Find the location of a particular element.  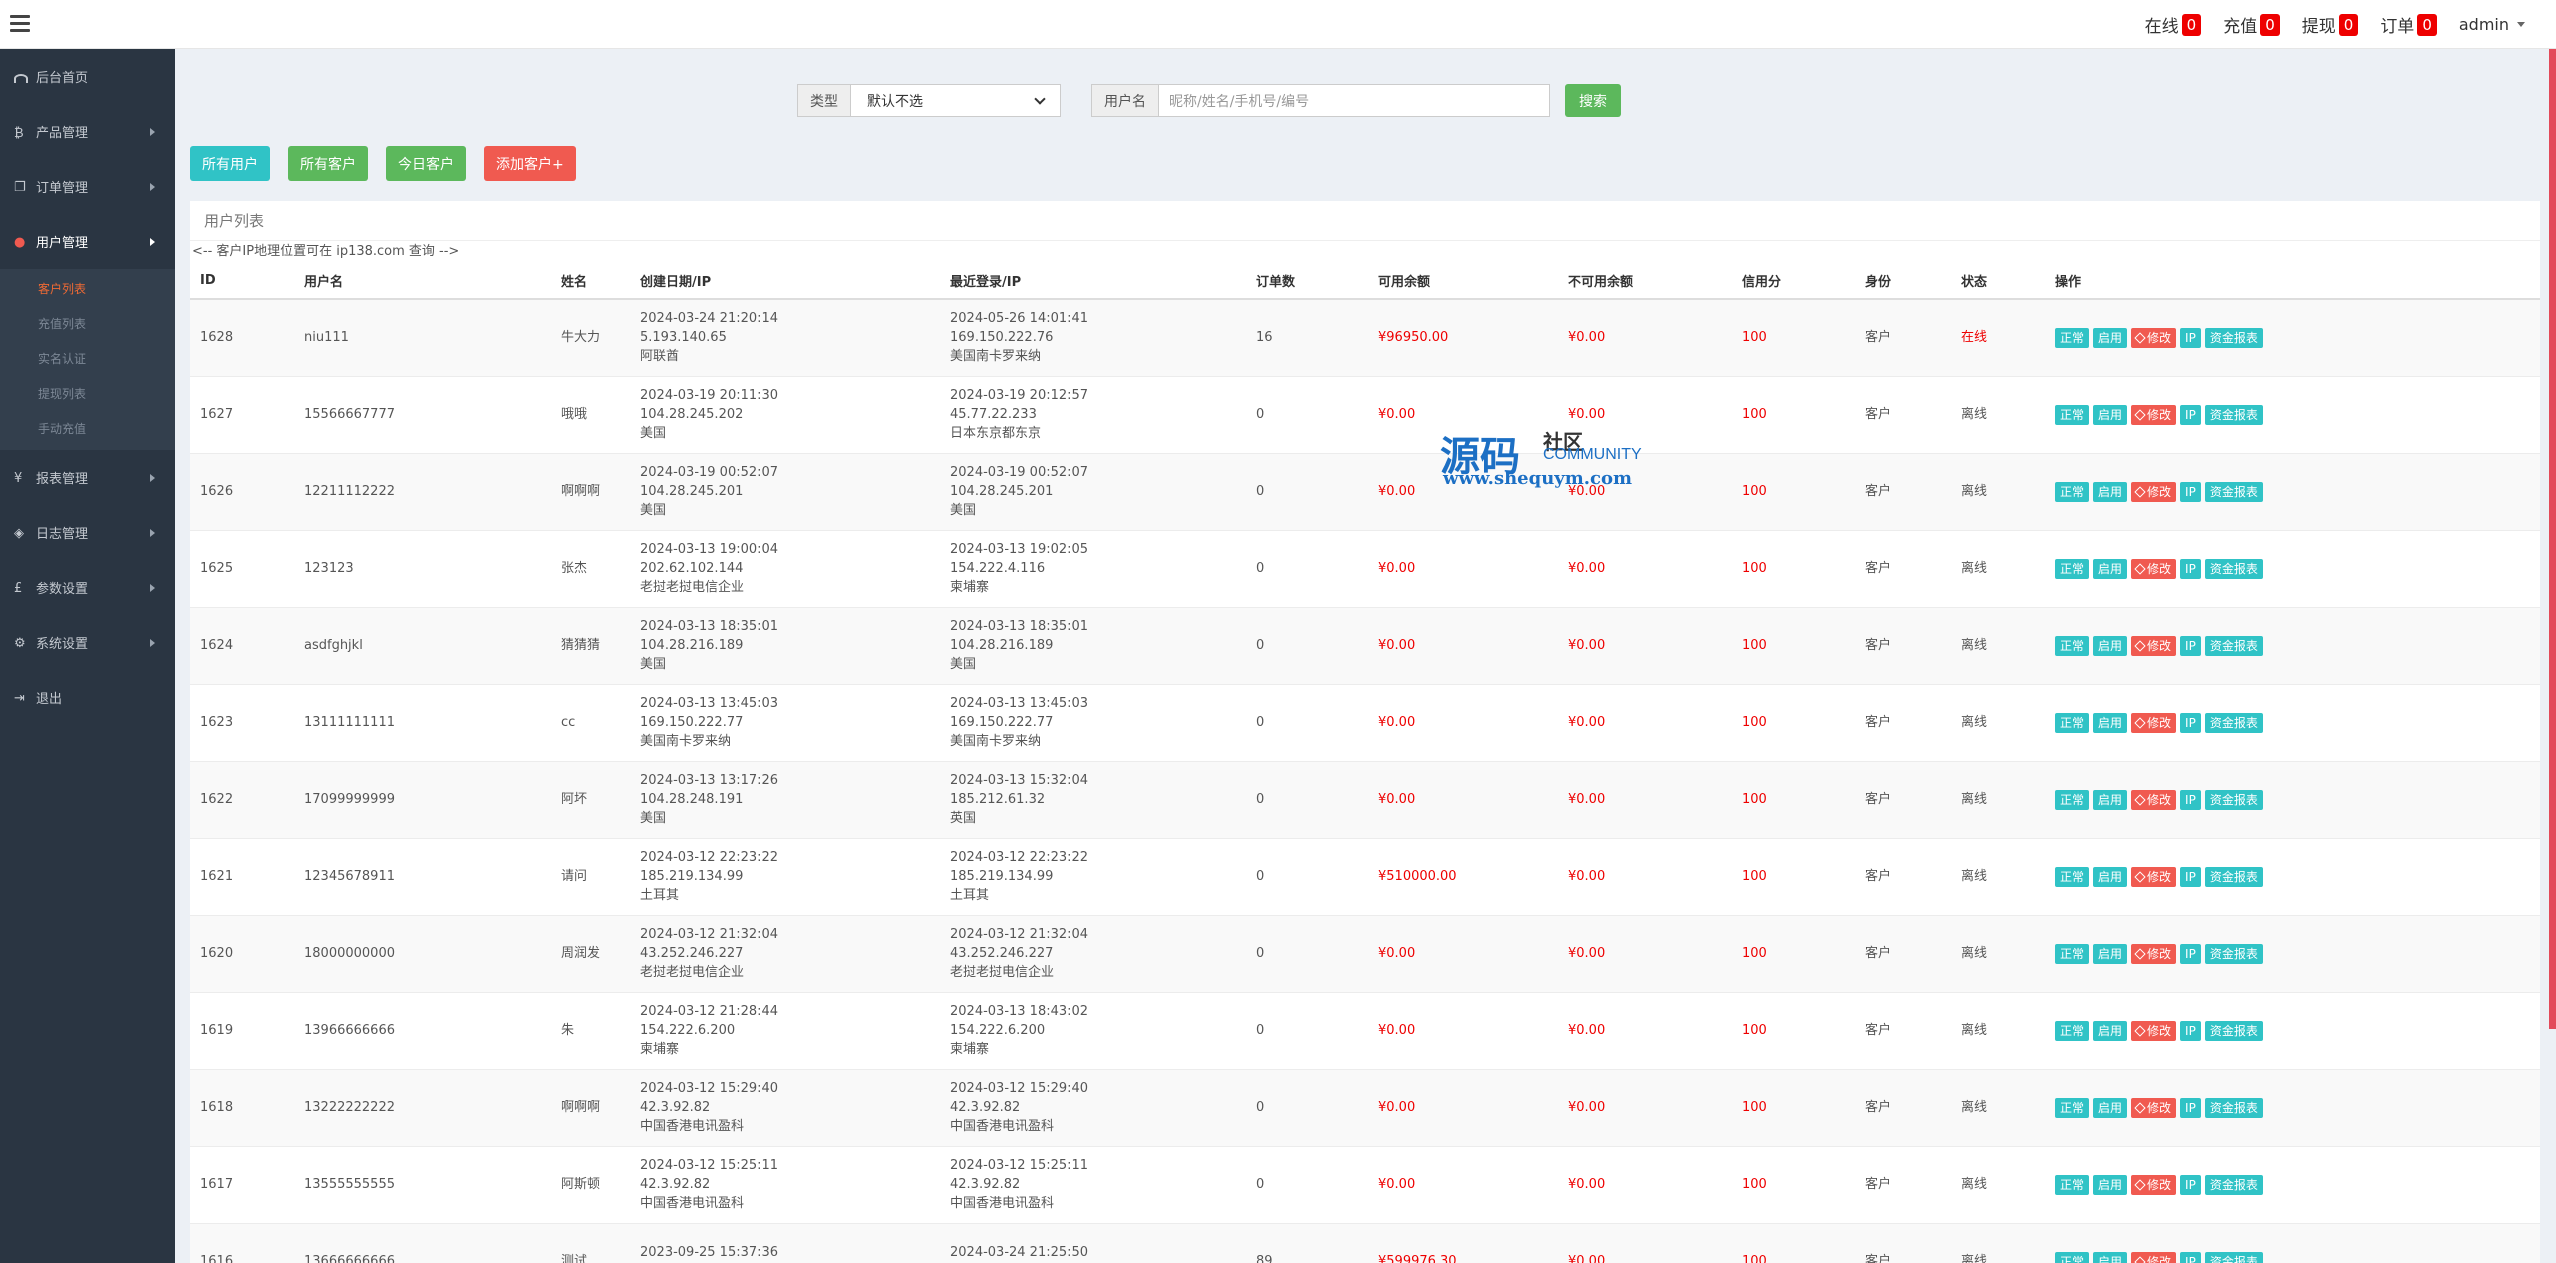

sidebar-item-dashboard: 后台首页 is located at coordinates (87, 76).